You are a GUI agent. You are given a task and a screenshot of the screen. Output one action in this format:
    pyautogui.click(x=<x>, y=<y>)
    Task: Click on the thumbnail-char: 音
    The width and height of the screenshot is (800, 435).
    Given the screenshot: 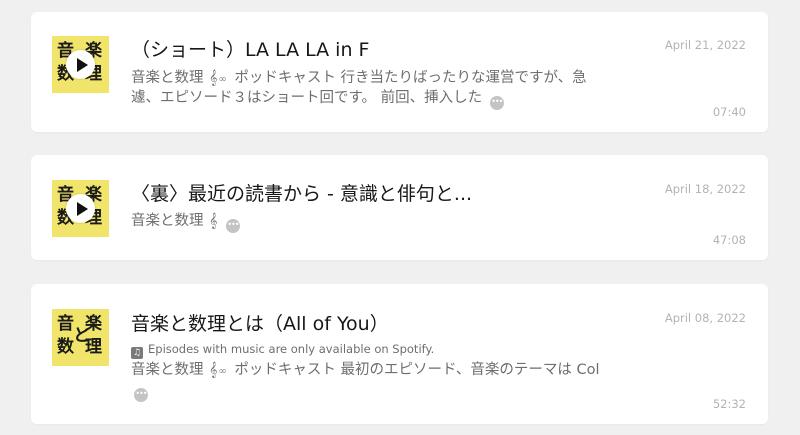 What is the action you would take?
    pyautogui.click(x=65, y=324)
    